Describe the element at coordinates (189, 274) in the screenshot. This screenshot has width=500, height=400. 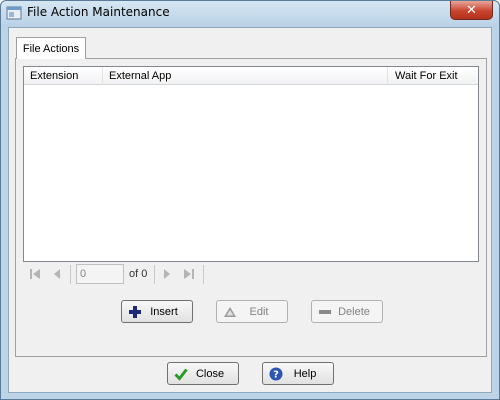
I see `last-page-icon` at that location.